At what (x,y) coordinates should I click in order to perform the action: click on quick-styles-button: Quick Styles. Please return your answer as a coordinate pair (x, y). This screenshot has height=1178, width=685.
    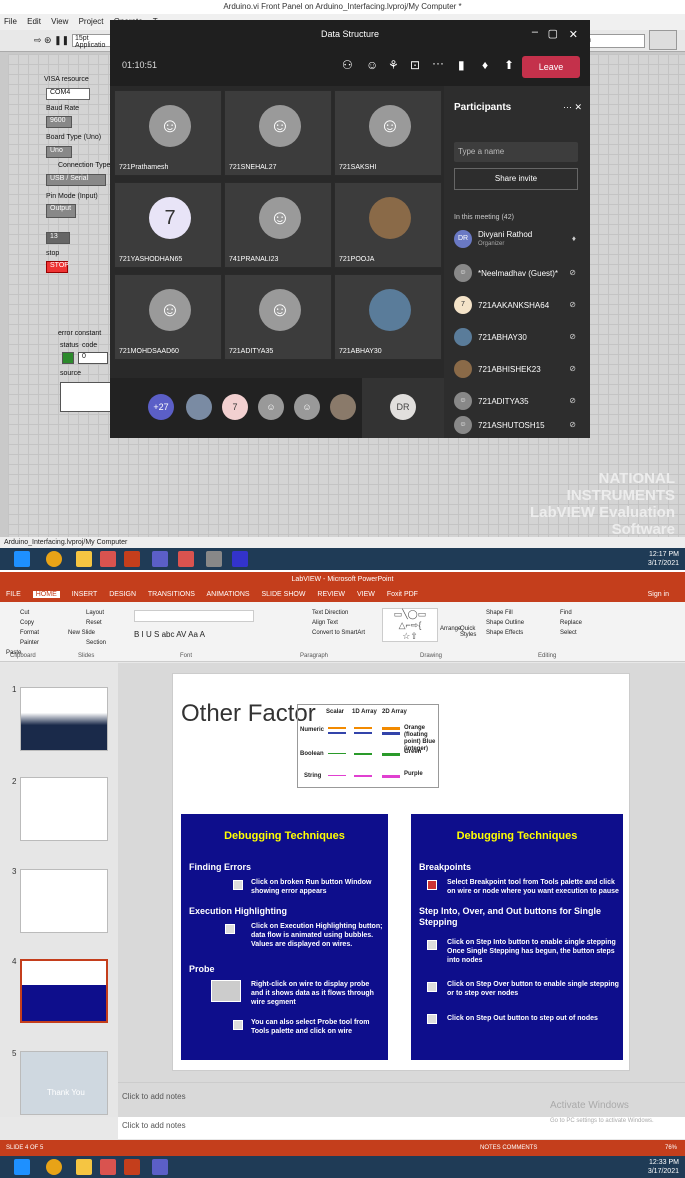
    Looking at the image, I should click on (472, 632).